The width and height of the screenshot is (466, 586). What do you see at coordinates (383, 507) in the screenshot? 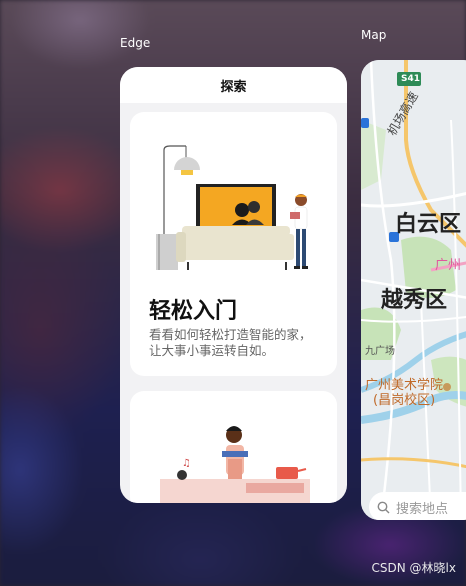
I see `search-icon` at bounding box center [383, 507].